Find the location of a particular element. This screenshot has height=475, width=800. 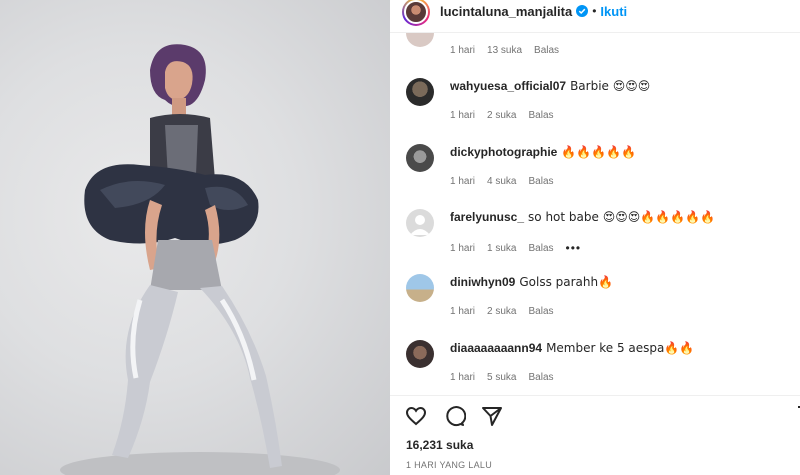

comment-text: 🔥🔥🔥🔥🔥 is located at coordinates (599, 152).